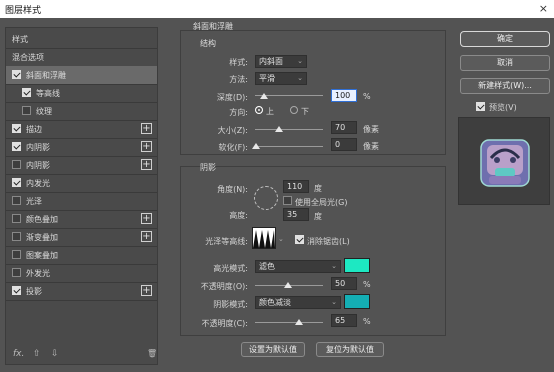 The image size is (554, 372). I want to click on sidebar-item: 描边 +, so click(81, 129).